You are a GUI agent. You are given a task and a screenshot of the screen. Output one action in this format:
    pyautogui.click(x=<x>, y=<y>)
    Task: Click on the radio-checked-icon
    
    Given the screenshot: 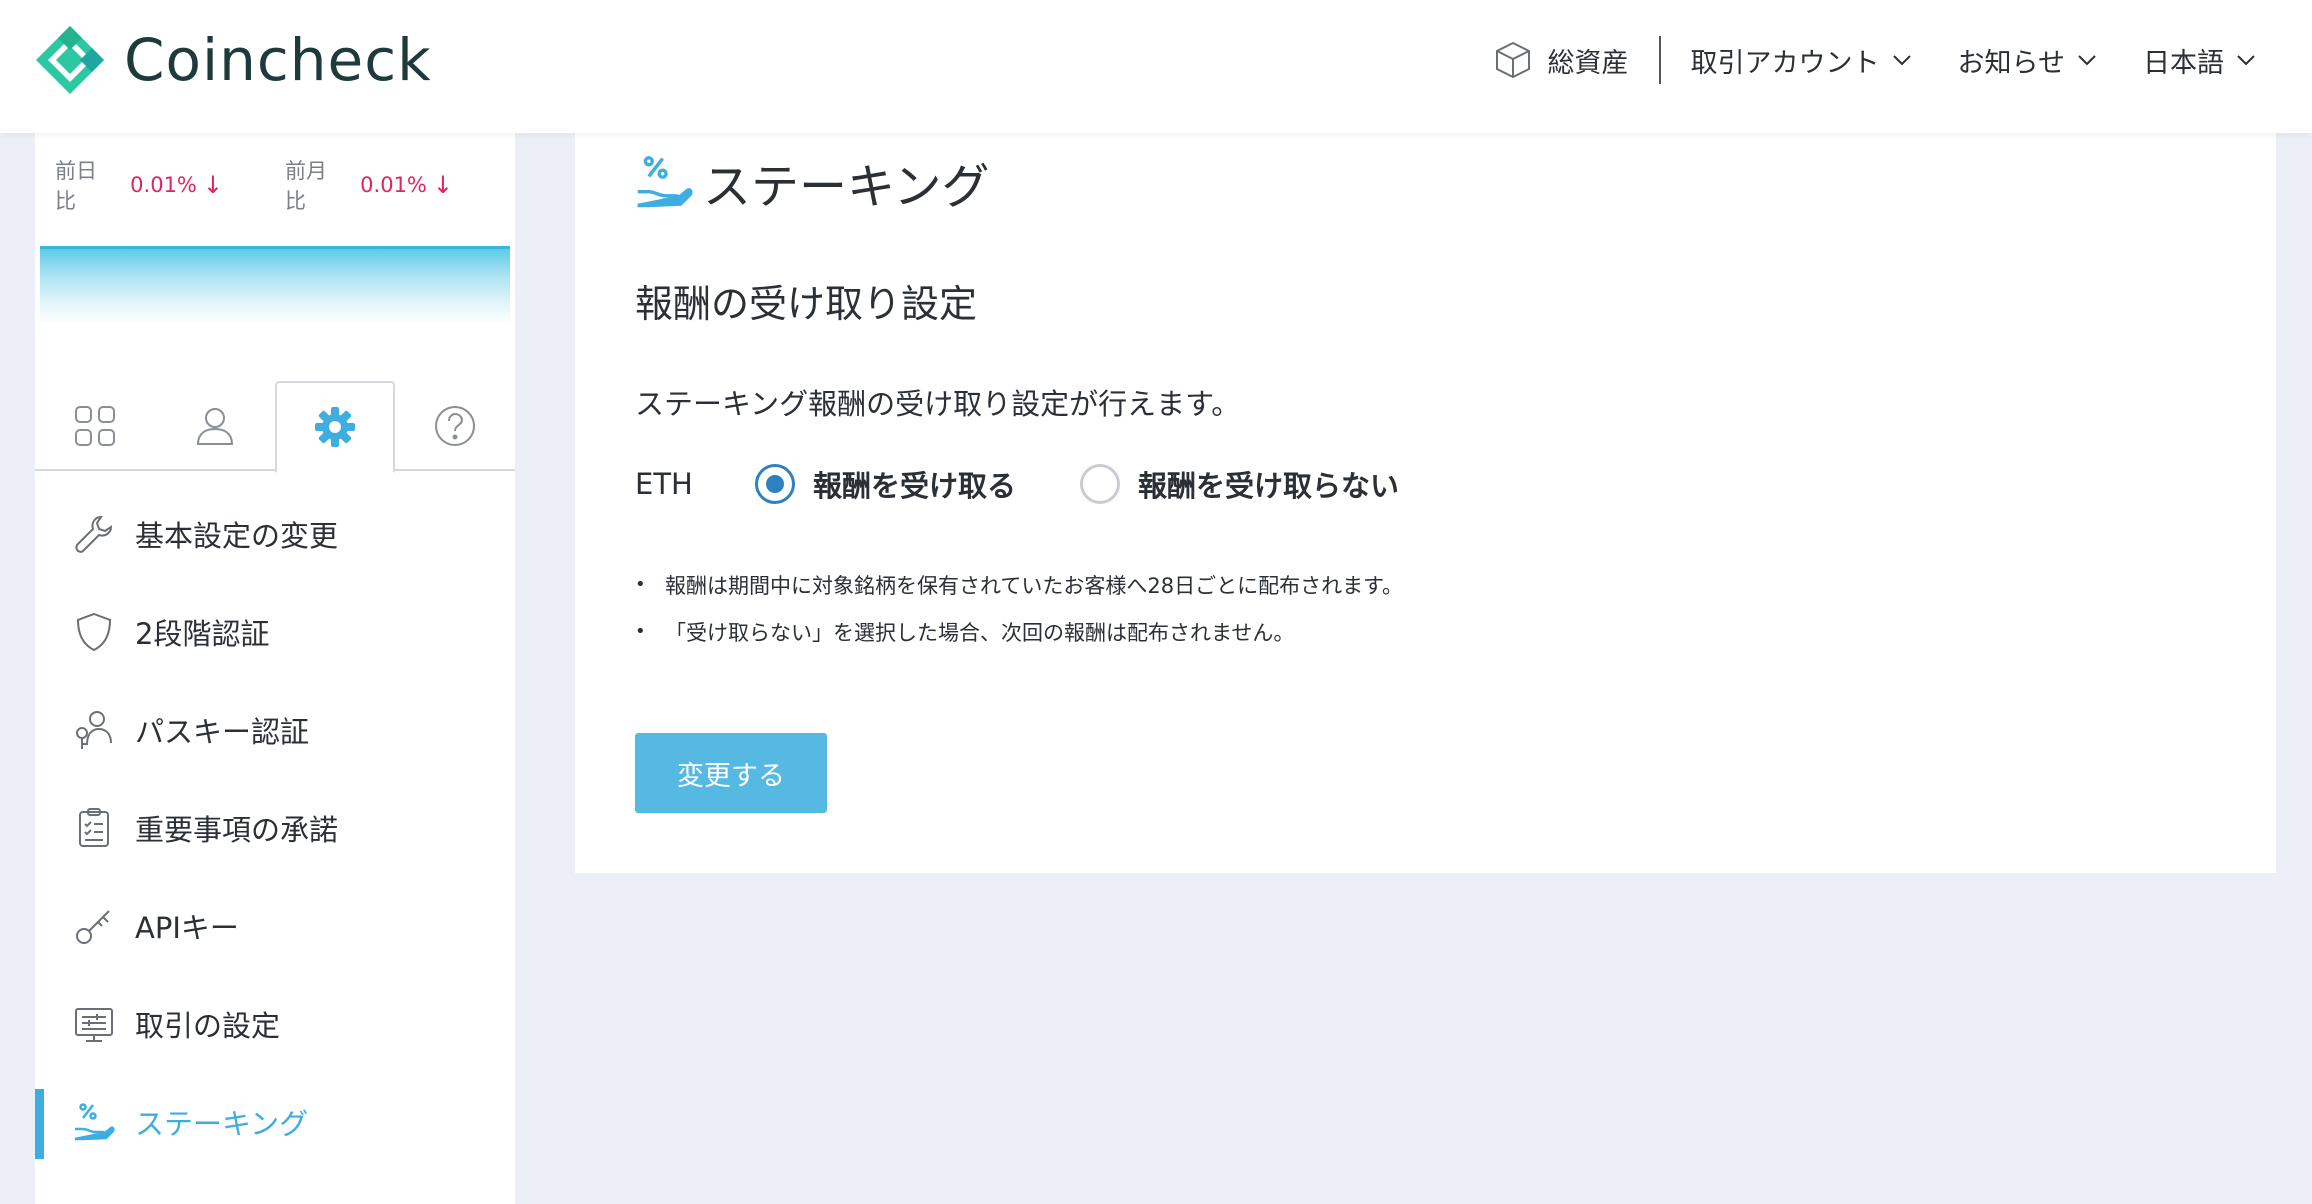 What is the action you would take?
    pyautogui.click(x=775, y=484)
    